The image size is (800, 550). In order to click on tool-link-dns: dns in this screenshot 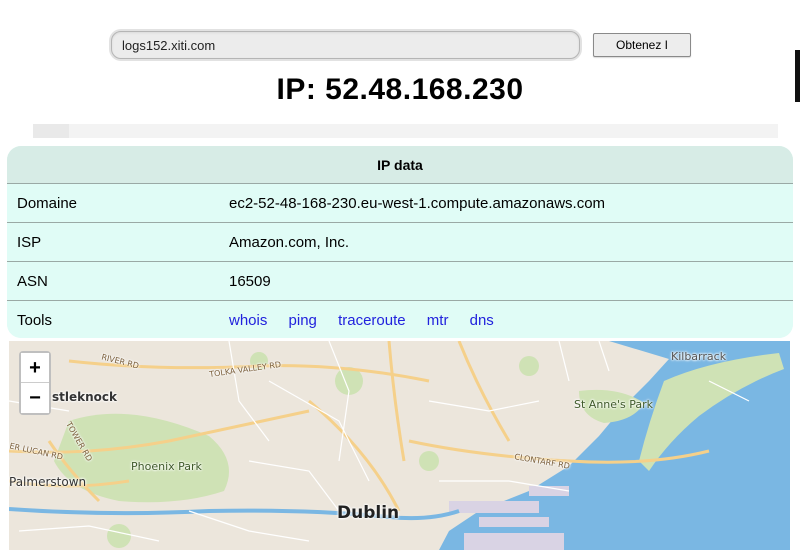, I will do `click(482, 320)`.